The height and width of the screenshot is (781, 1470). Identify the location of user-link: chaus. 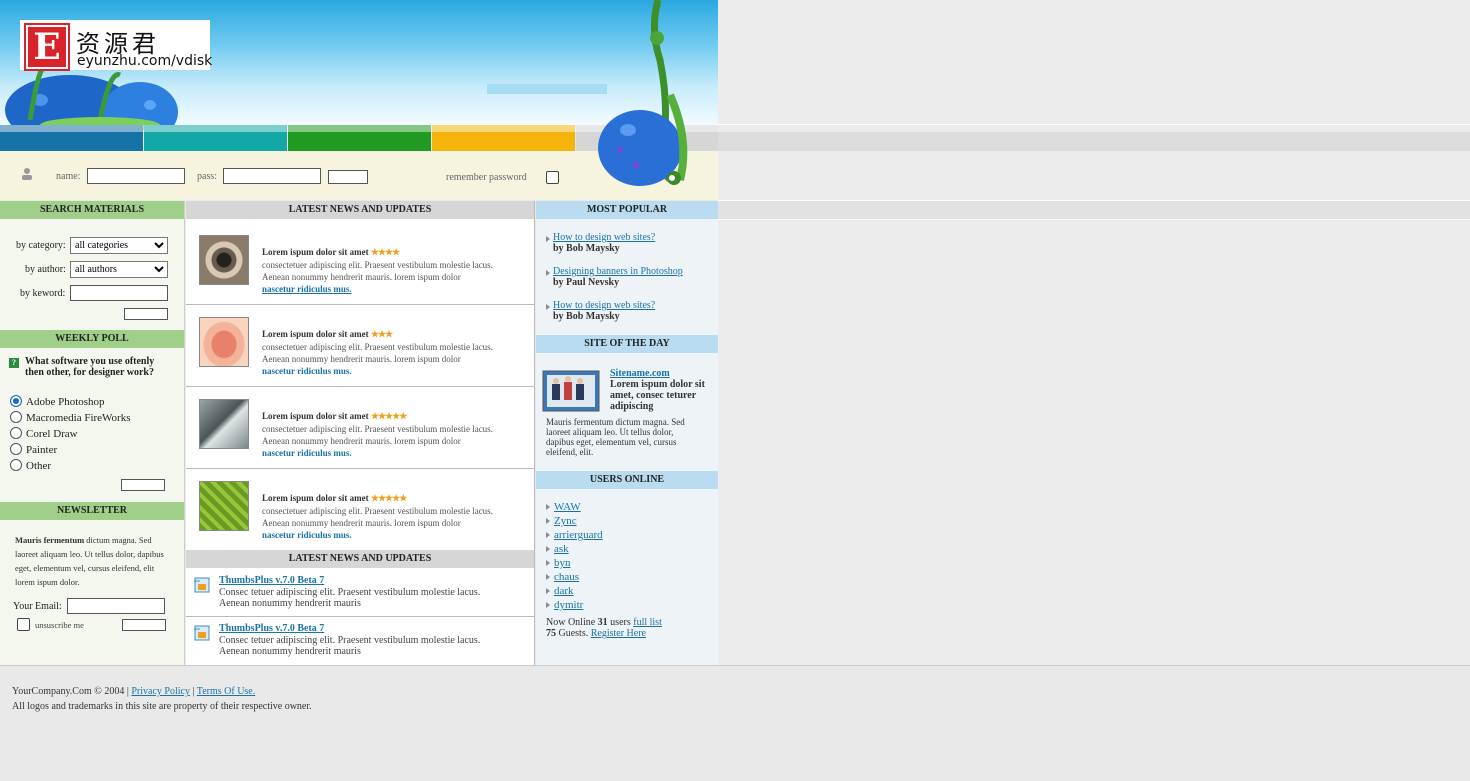
(566, 577).